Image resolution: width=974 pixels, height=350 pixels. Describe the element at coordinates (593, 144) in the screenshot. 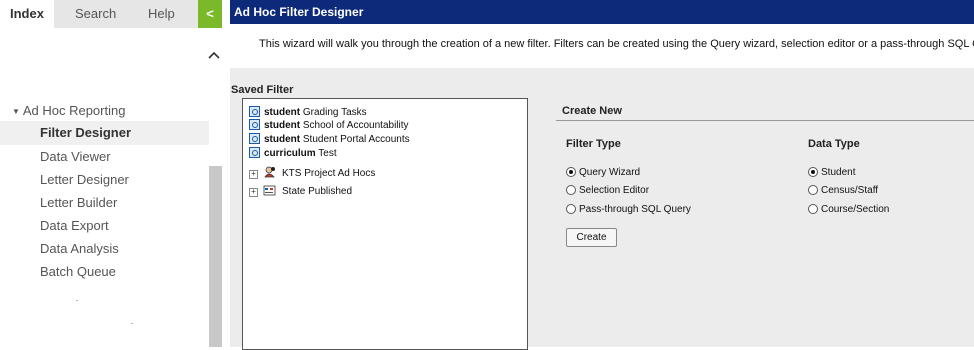

I see `filter-type-heading: Filter Type` at that location.